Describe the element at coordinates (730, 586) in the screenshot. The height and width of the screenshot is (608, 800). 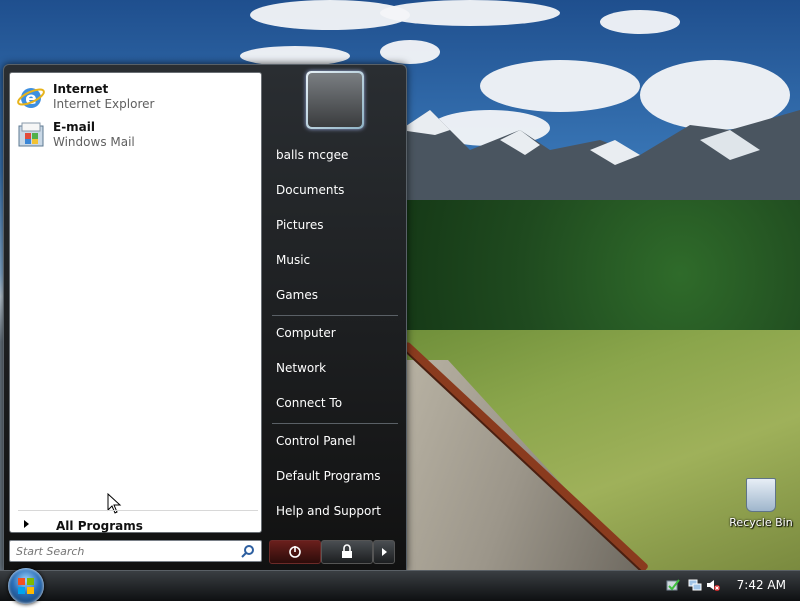
I see `system-tray: 7:42 AM` at that location.